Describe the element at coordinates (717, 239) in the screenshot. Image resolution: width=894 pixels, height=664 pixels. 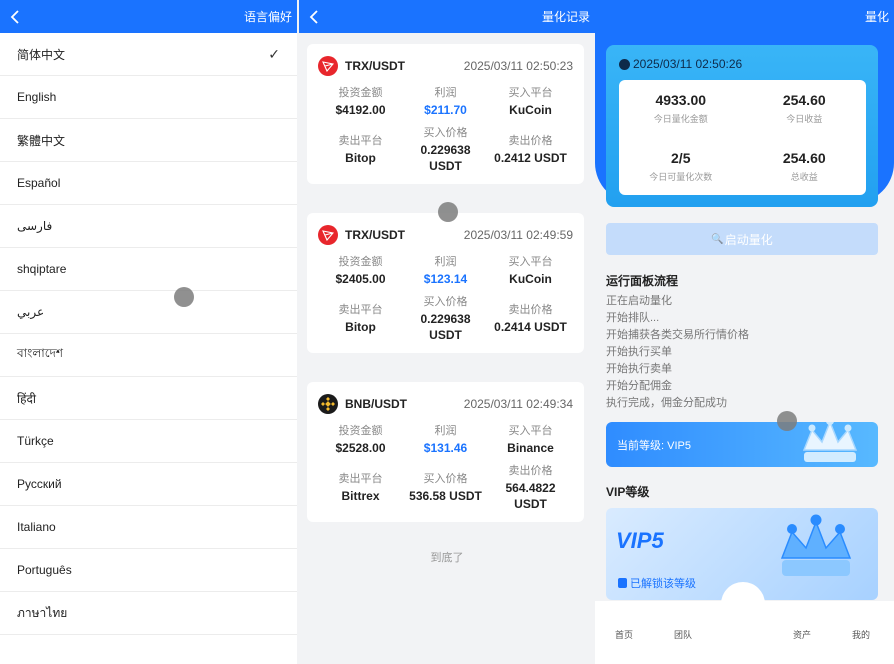
I see `search-icon: 🔍` at that location.